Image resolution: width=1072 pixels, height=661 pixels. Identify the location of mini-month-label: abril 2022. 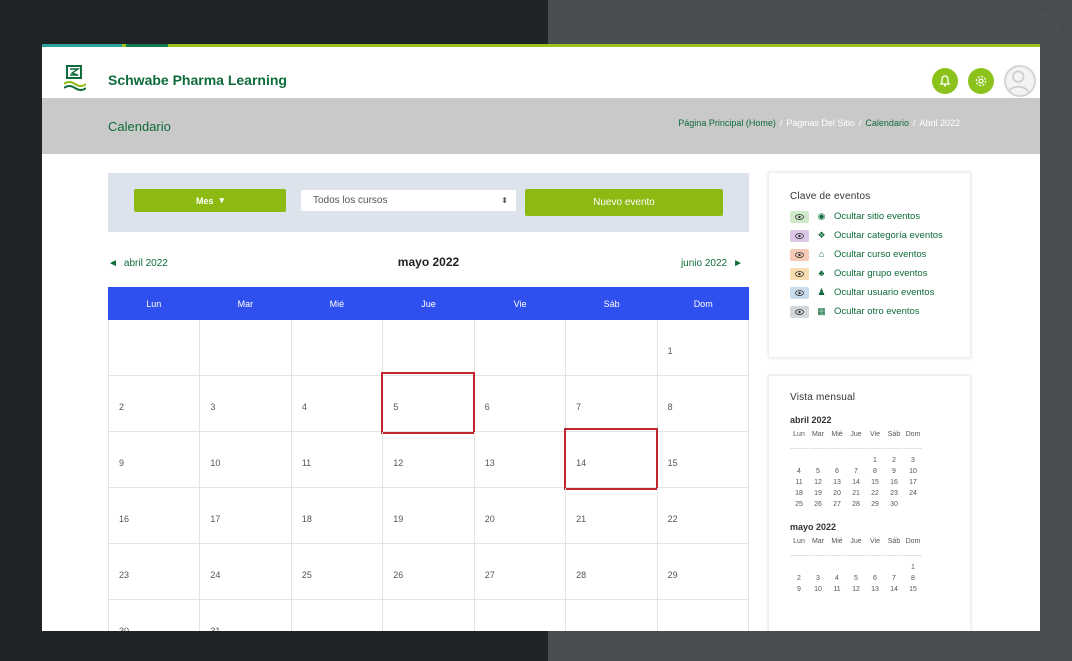
(880, 420).